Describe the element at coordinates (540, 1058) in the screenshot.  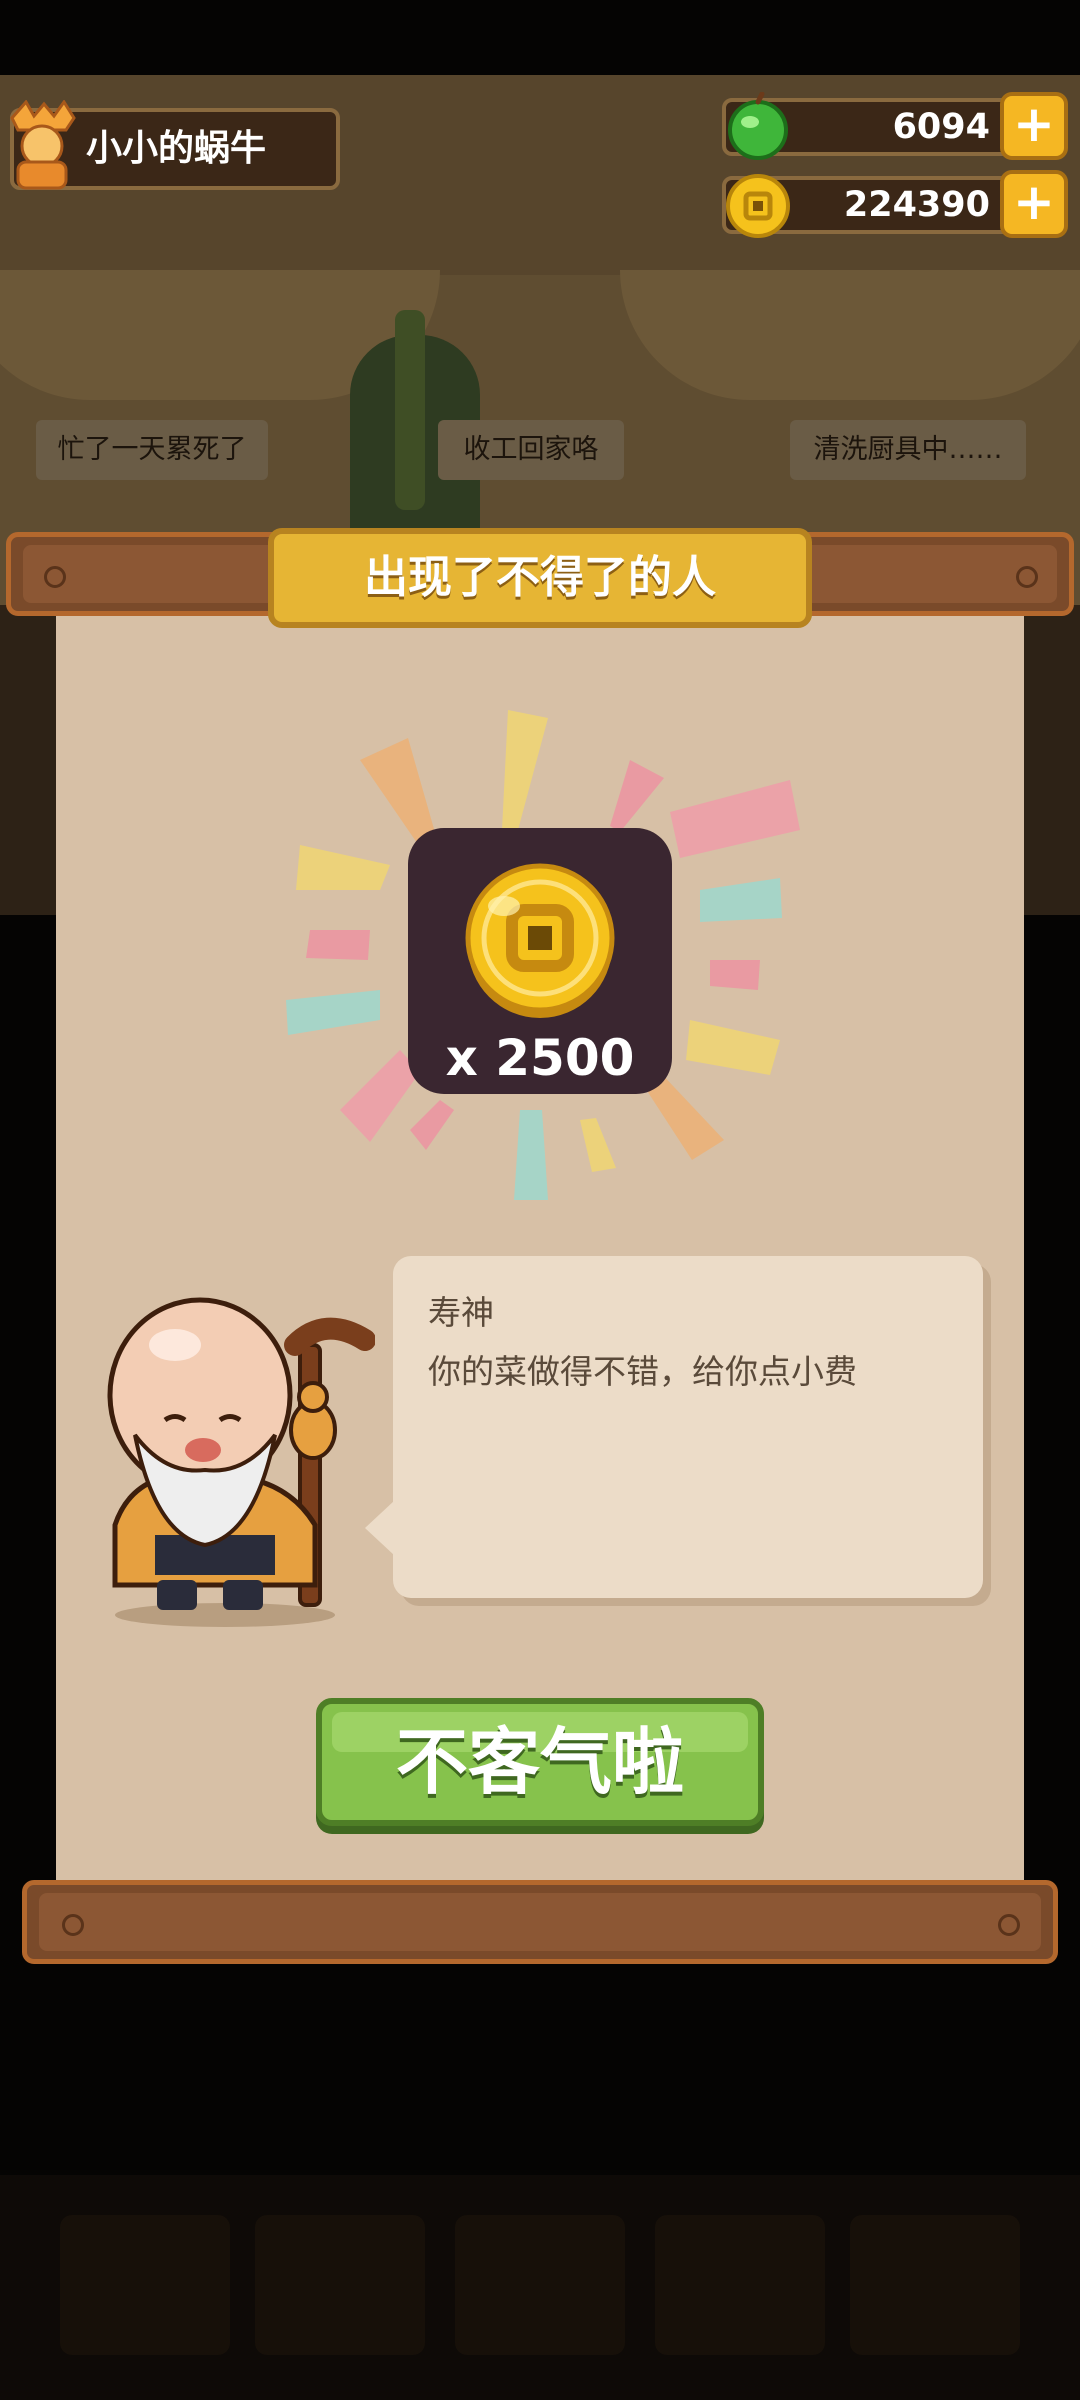
I see `reward-amount: x 2500` at that location.